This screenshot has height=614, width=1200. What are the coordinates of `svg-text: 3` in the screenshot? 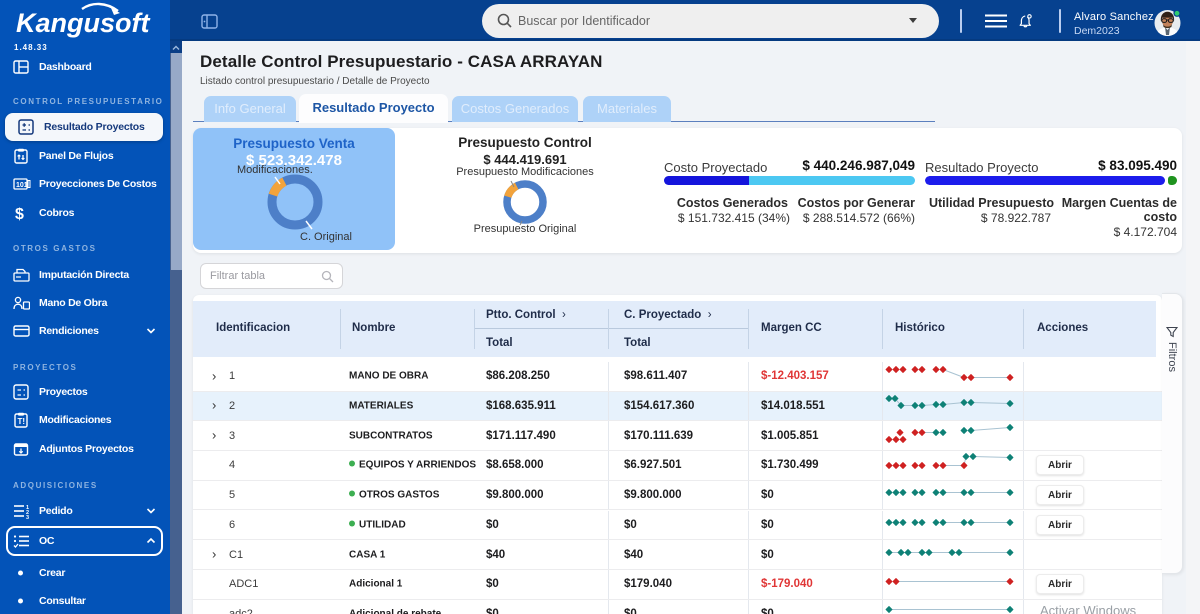 It's located at (27, 517).